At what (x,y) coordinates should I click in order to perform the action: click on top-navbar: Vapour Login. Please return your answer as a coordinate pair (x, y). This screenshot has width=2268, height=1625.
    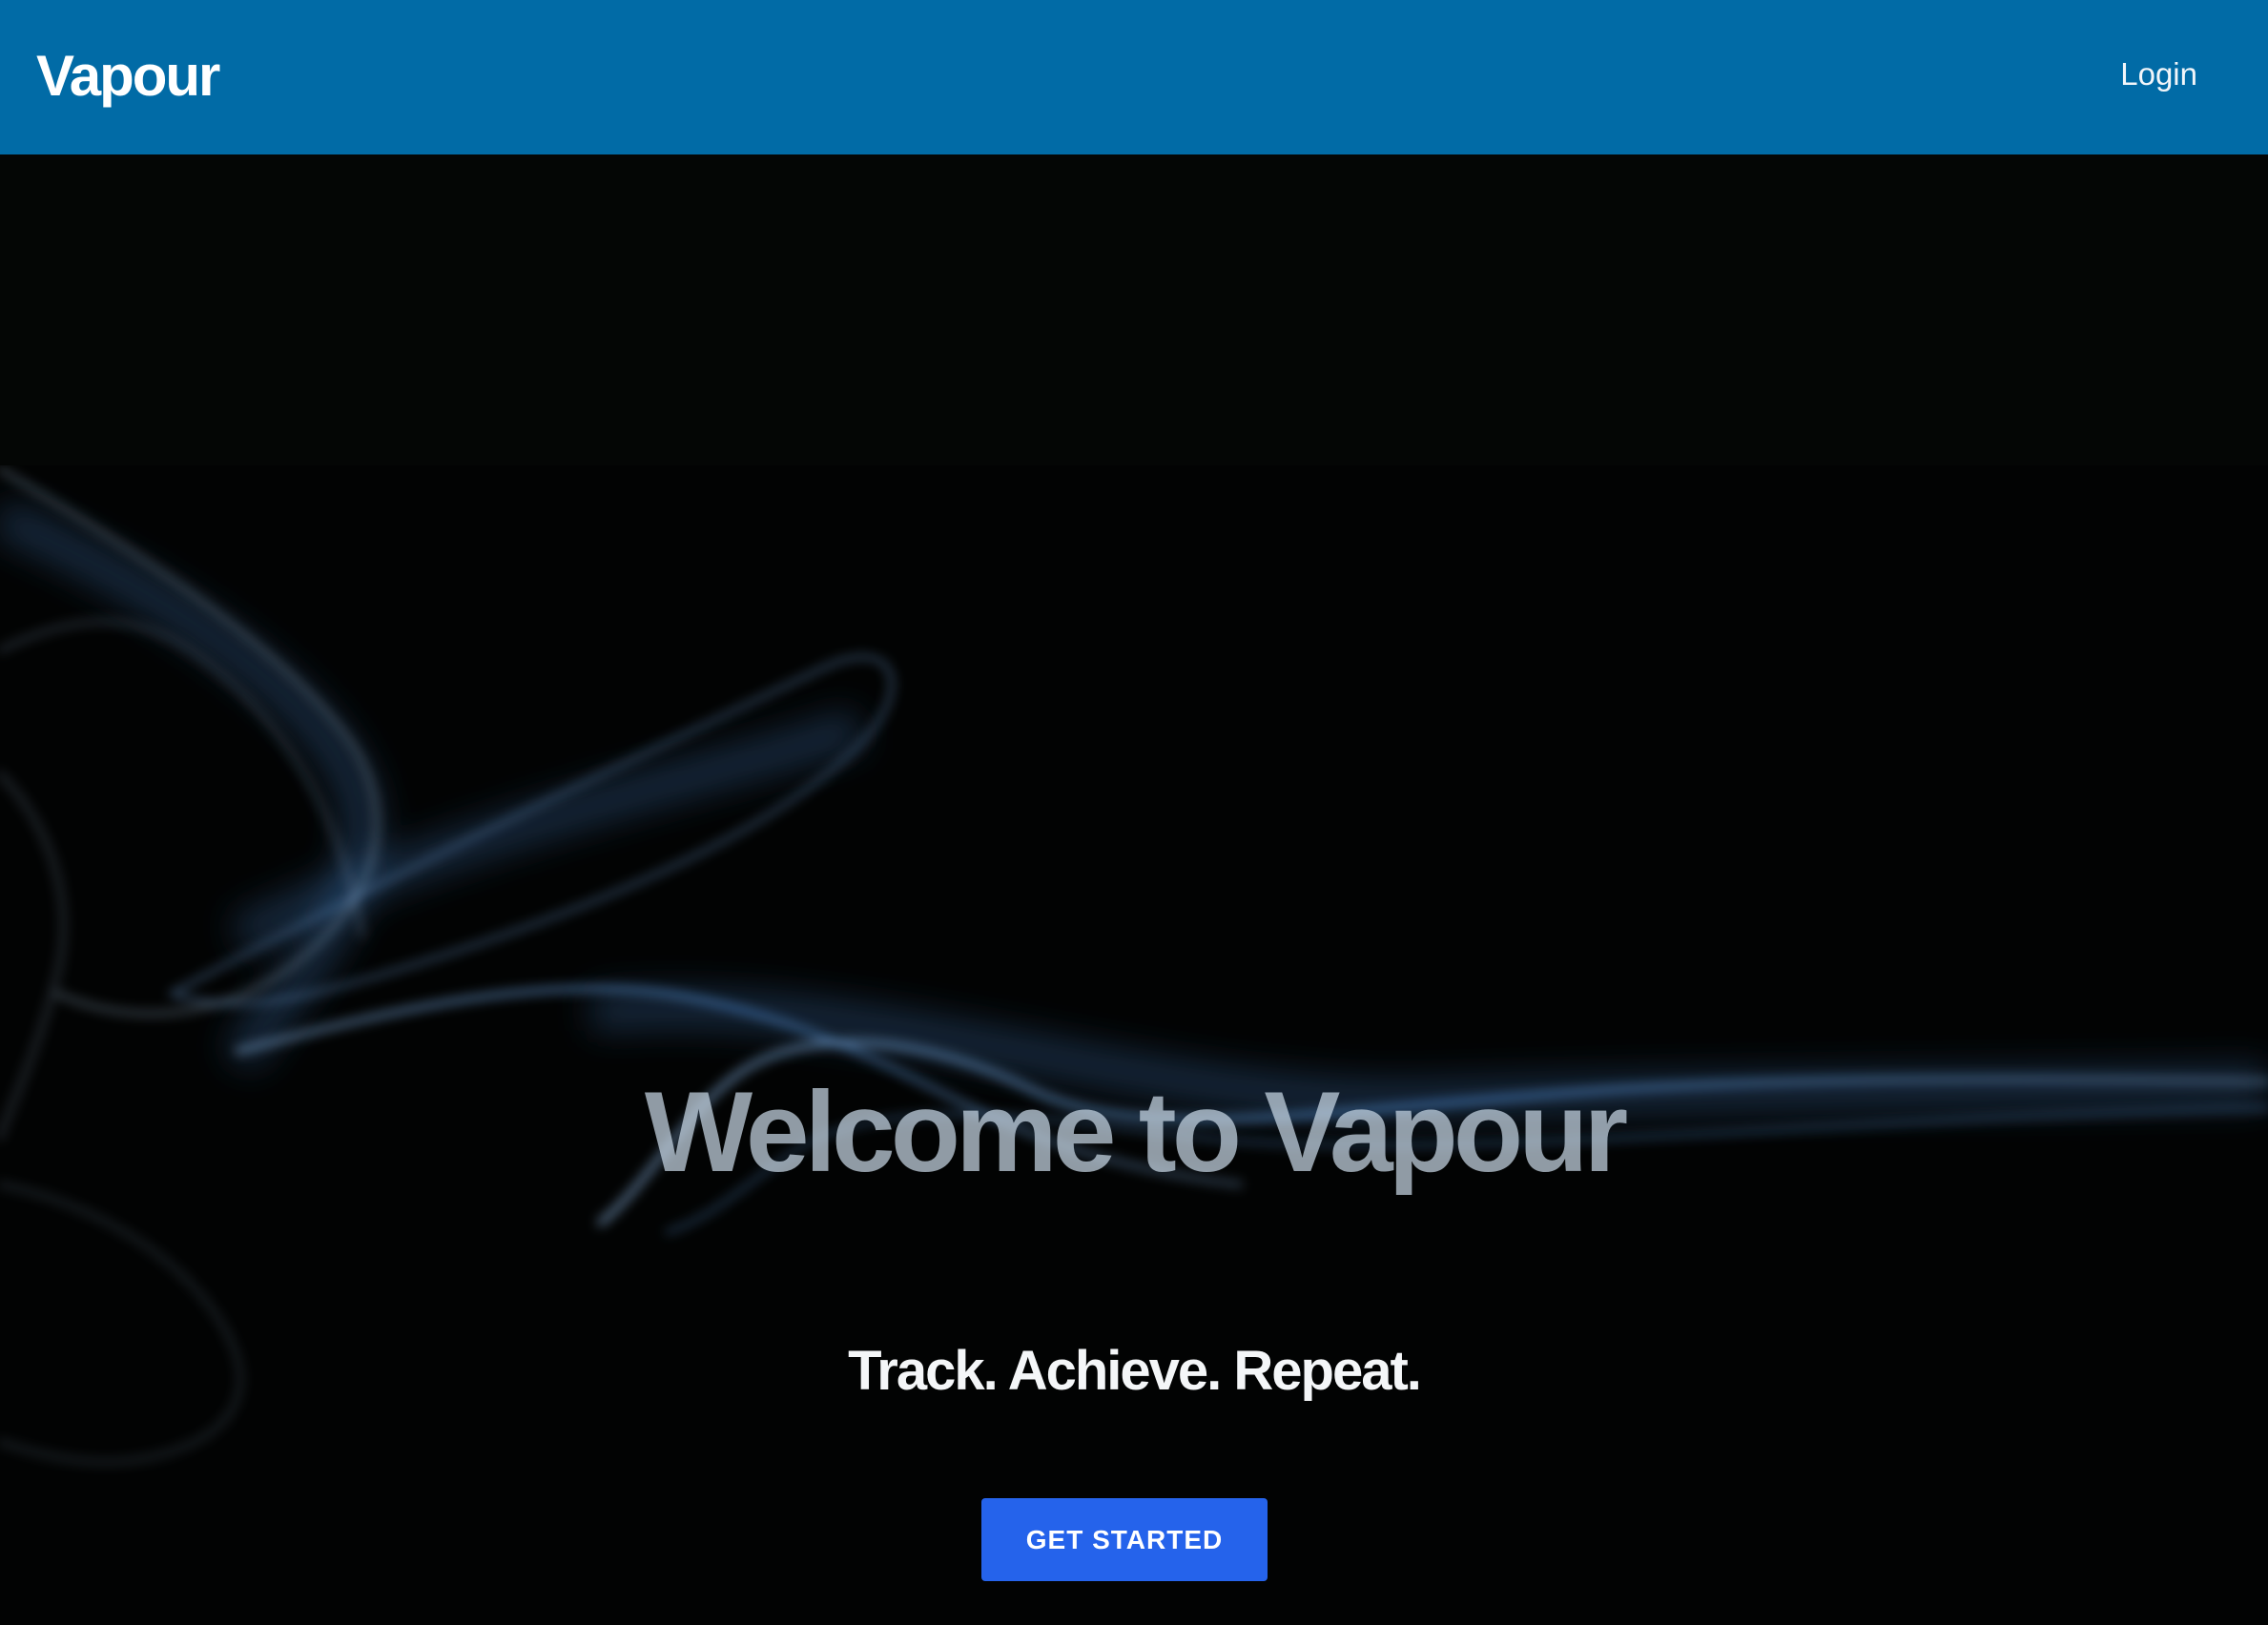
    Looking at the image, I should click on (1134, 77).